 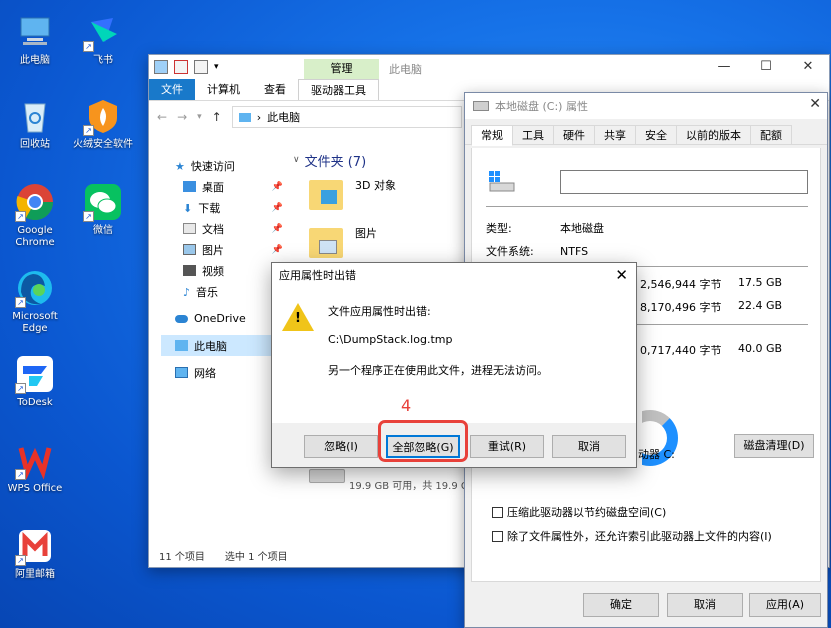 What do you see at coordinates (379, 243) in the screenshot?
I see `folder-pictures: 图片` at bounding box center [379, 243].